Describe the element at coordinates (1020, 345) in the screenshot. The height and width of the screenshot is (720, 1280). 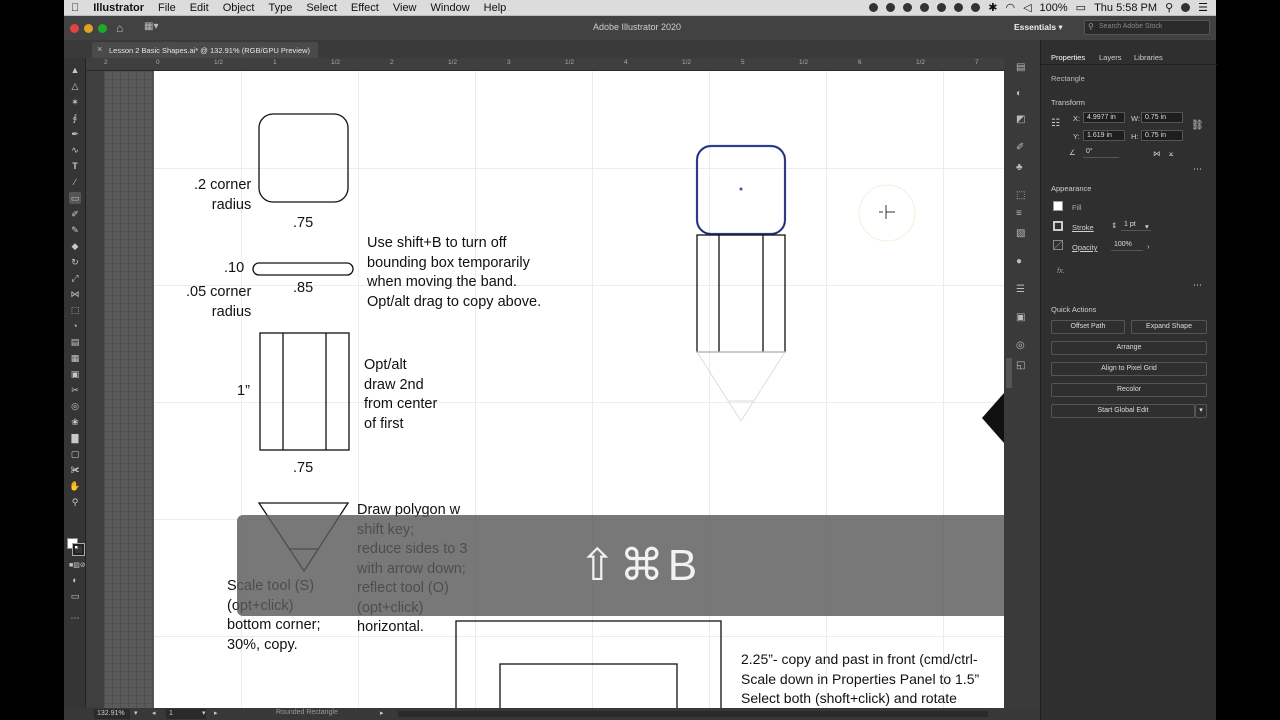
I see `transparency-panel-icon: ◎` at that location.